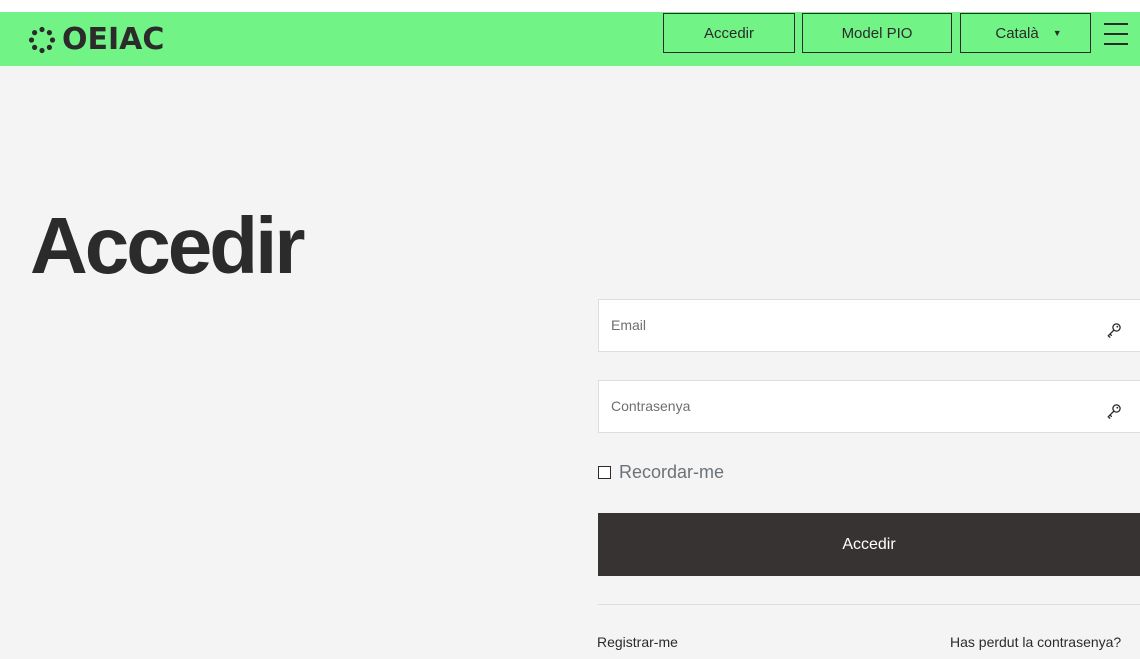 This screenshot has width=1140, height=659. What do you see at coordinates (570, 6) in the screenshot?
I see `browser-top-strip` at bounding box center [570, 6].